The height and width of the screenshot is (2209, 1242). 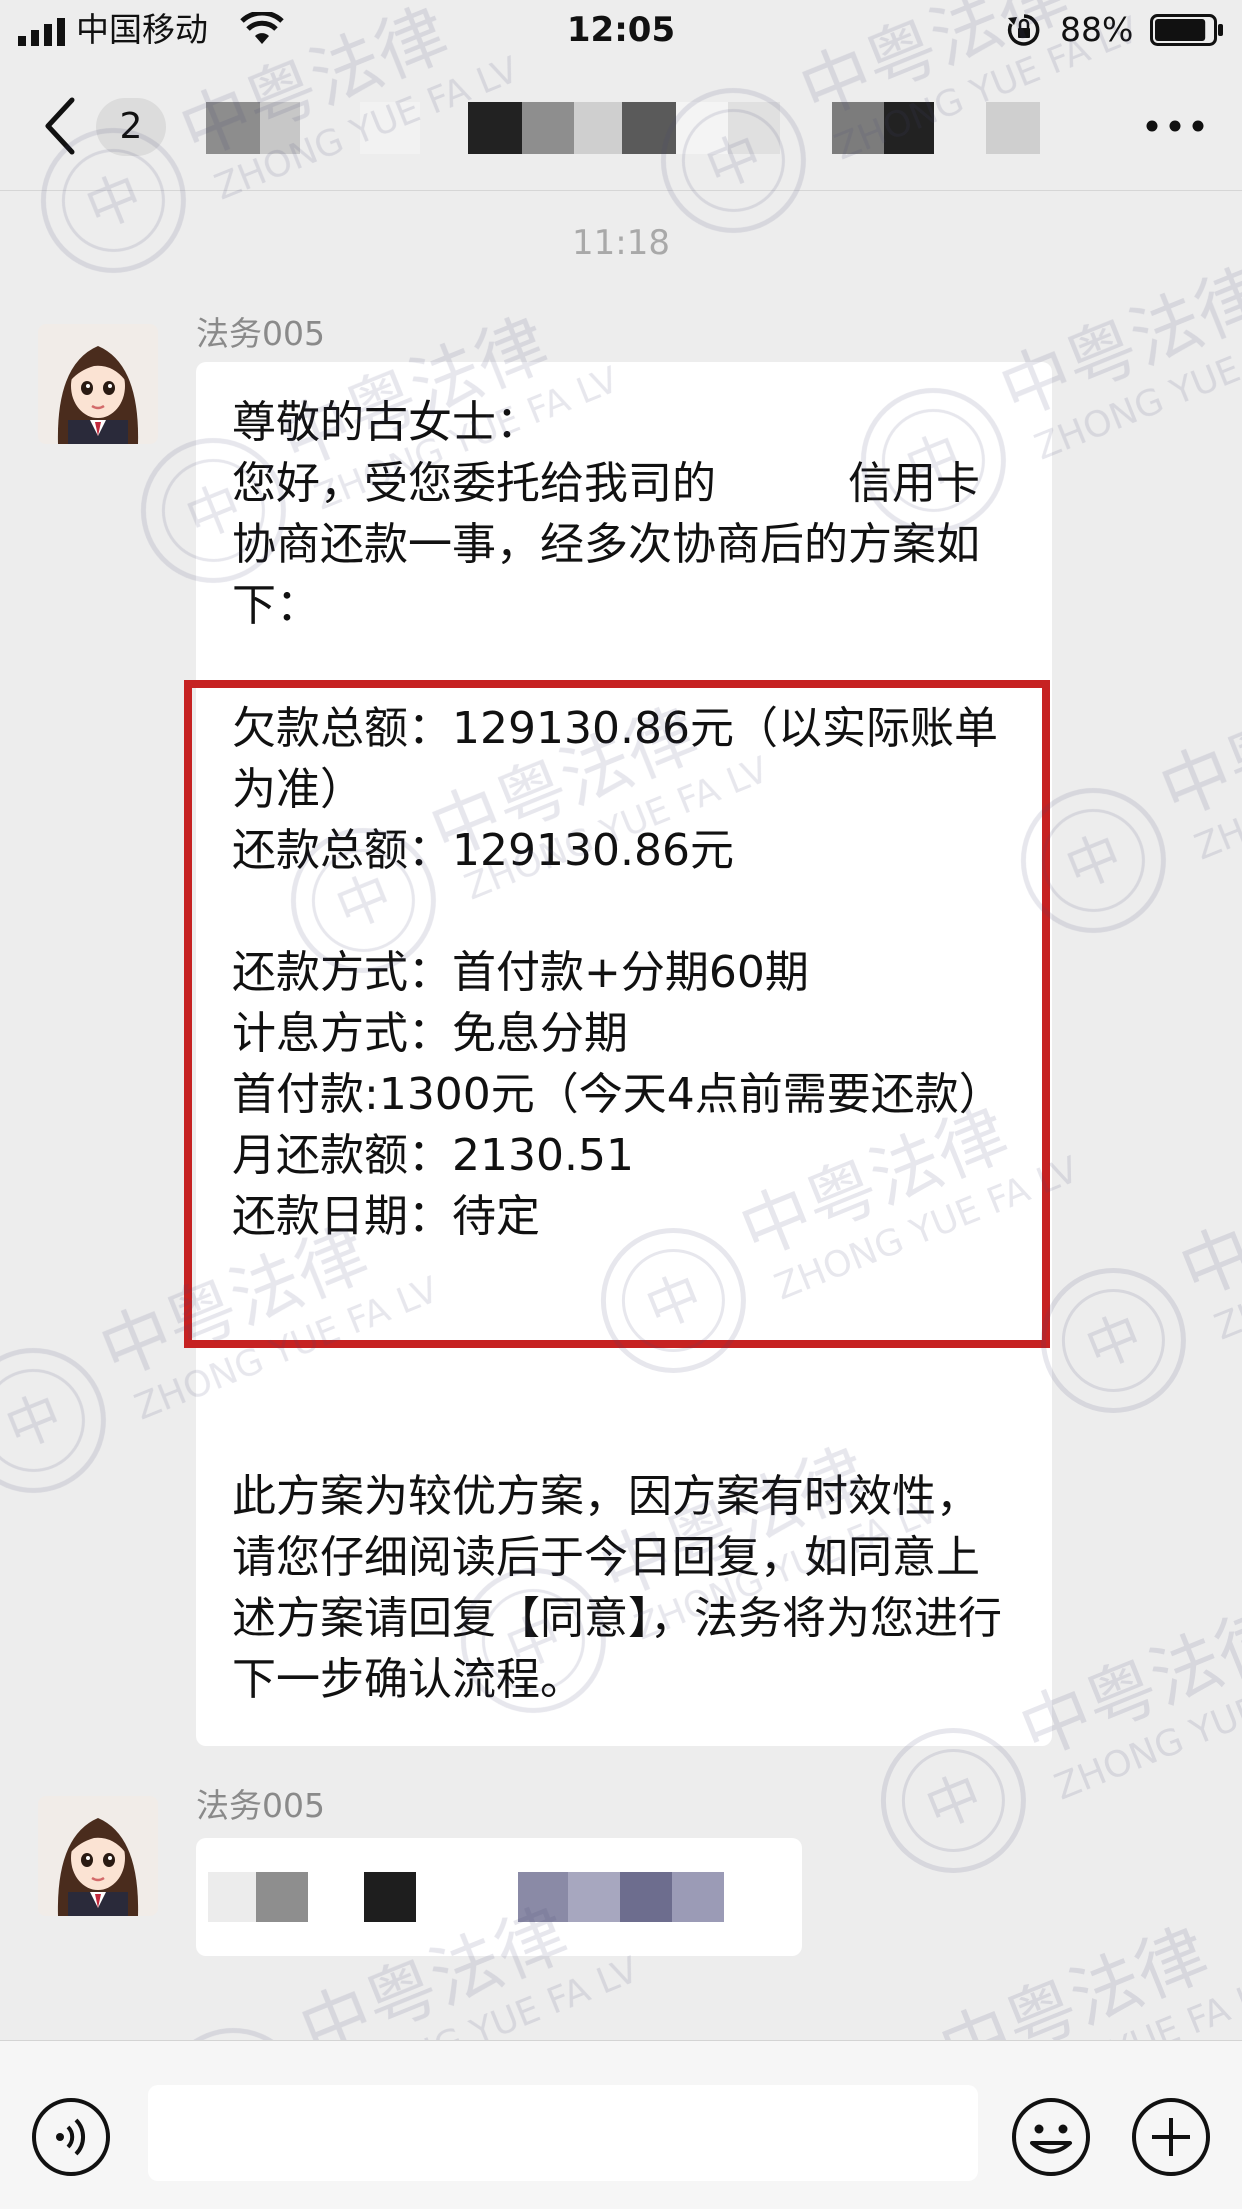 What do you see at coordinates (1171, 2137) in the screenshot?
I see `plus-icon` at bounding box center [1171, 2137].